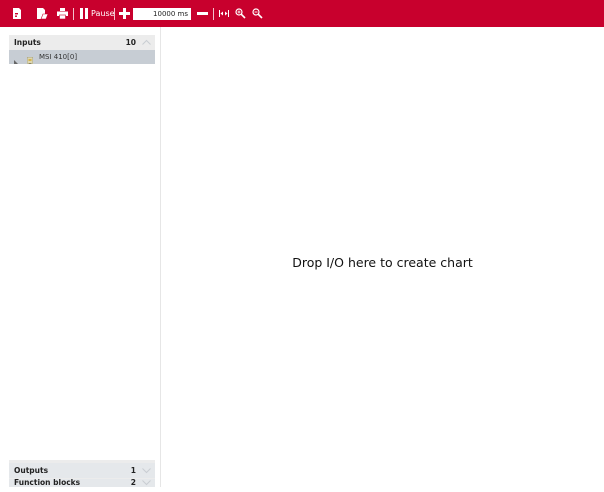 This screenshot has height=492, width=604. I want to click on function-blocks-title: Function blocks, so click(47, 482).